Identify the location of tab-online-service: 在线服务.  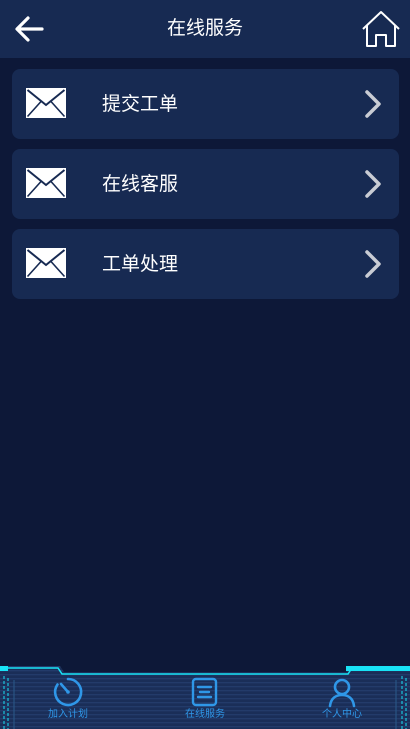
(205, 702).